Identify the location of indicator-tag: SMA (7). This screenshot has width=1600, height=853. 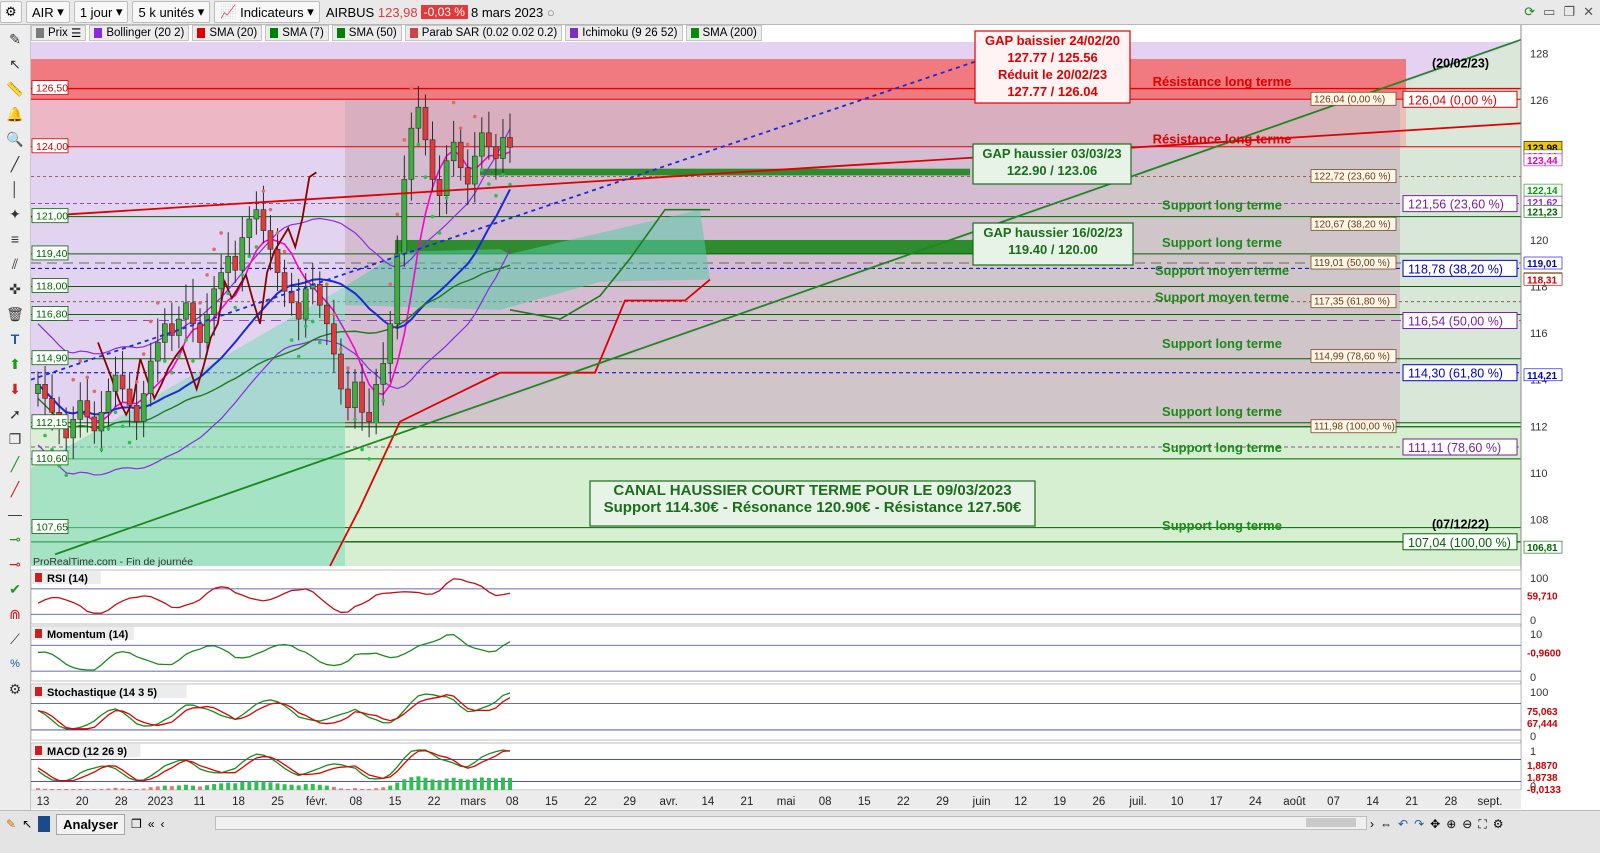
(297, 33).